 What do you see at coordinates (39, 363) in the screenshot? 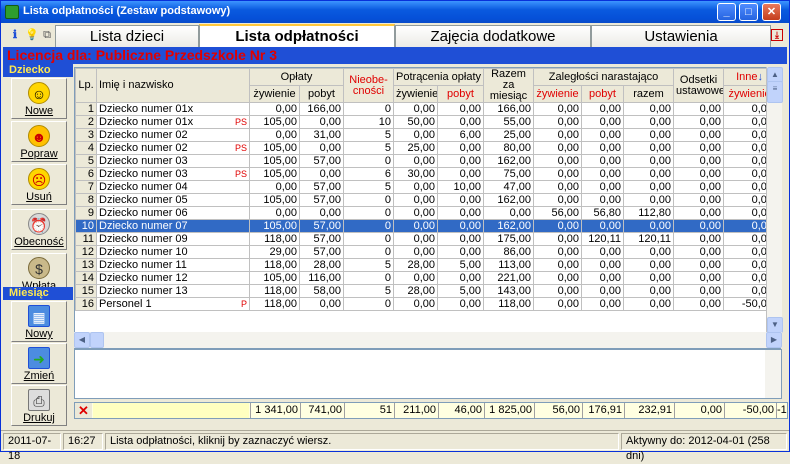
I see `zmien-button: ➜ Zmień` at bounding box center [39, 363].